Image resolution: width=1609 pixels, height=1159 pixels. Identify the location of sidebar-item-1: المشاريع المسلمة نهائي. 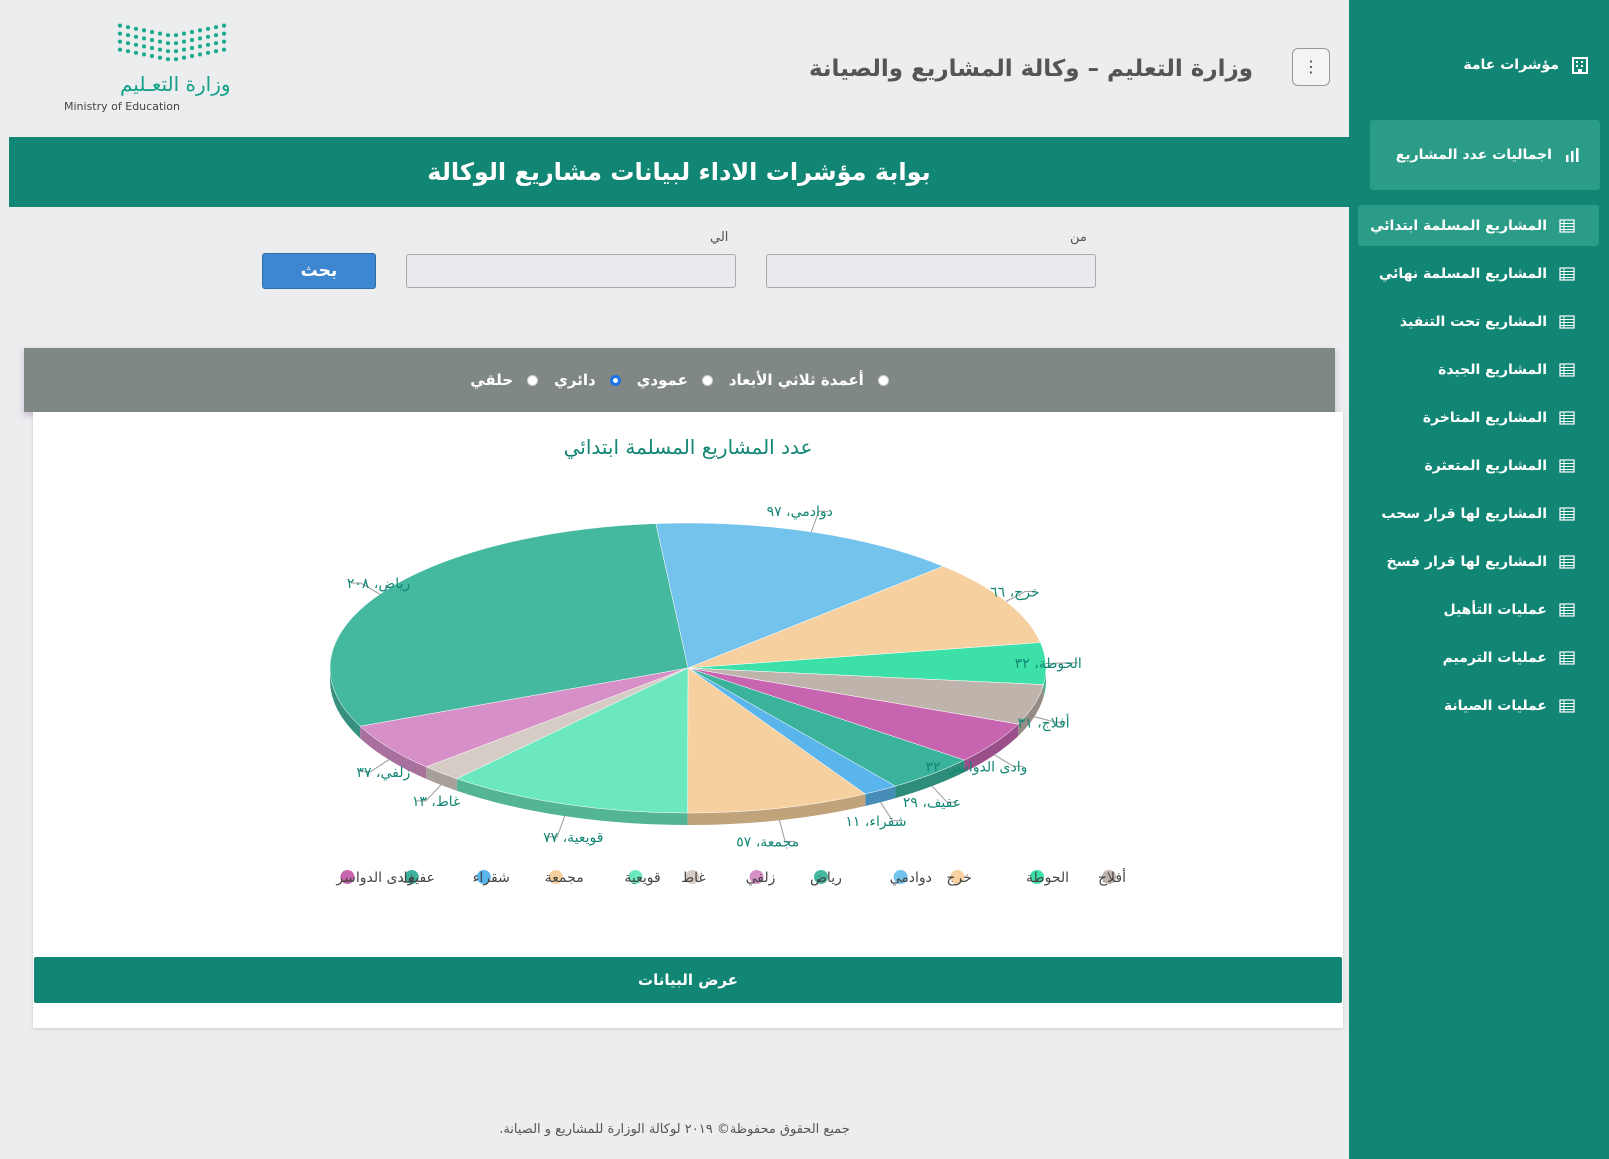
(1478, 273).